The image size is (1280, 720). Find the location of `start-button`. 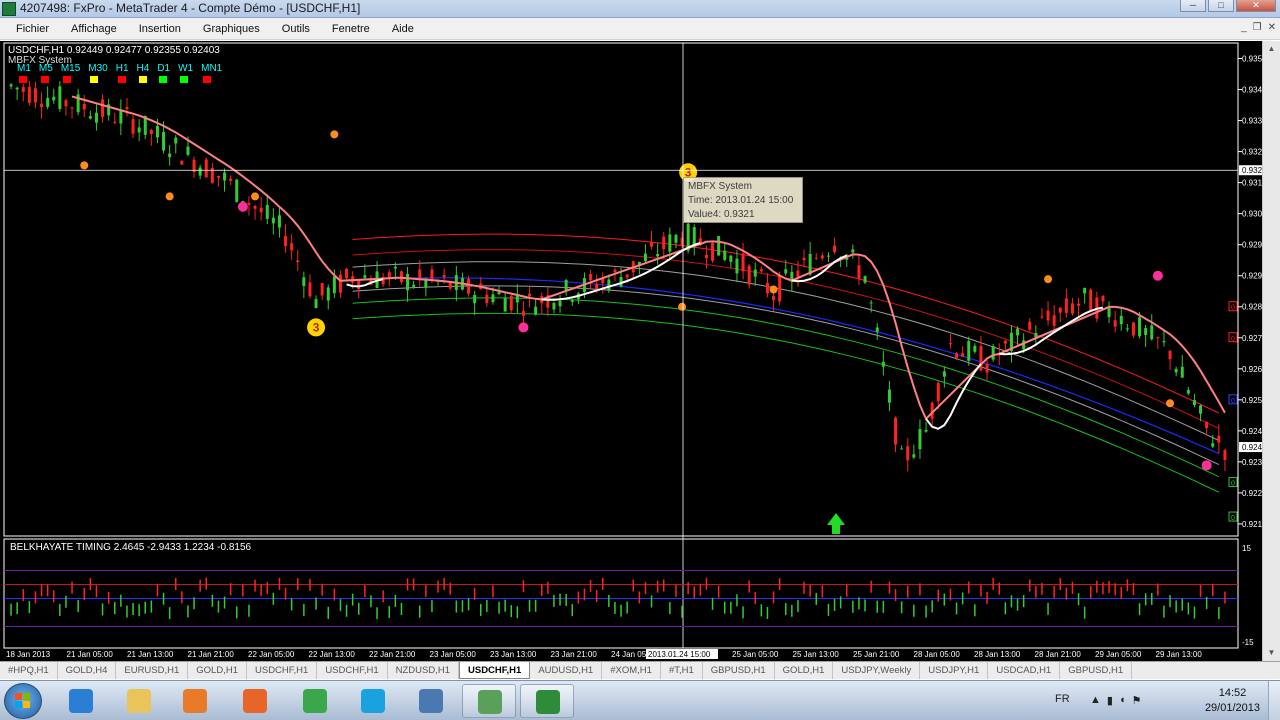

start-button is located at coordinates (23, 701).